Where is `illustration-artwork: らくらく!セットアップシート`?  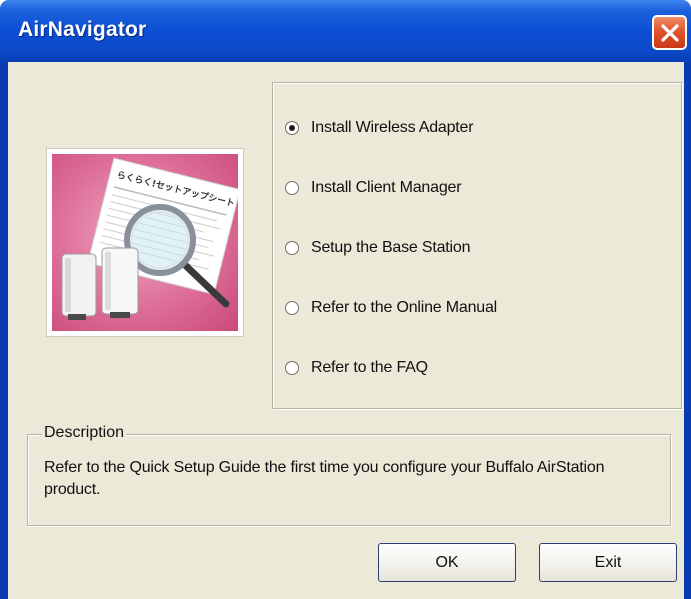 illustration-artwork: らくらく!セットアップシート is located at coordinates (145, 242).